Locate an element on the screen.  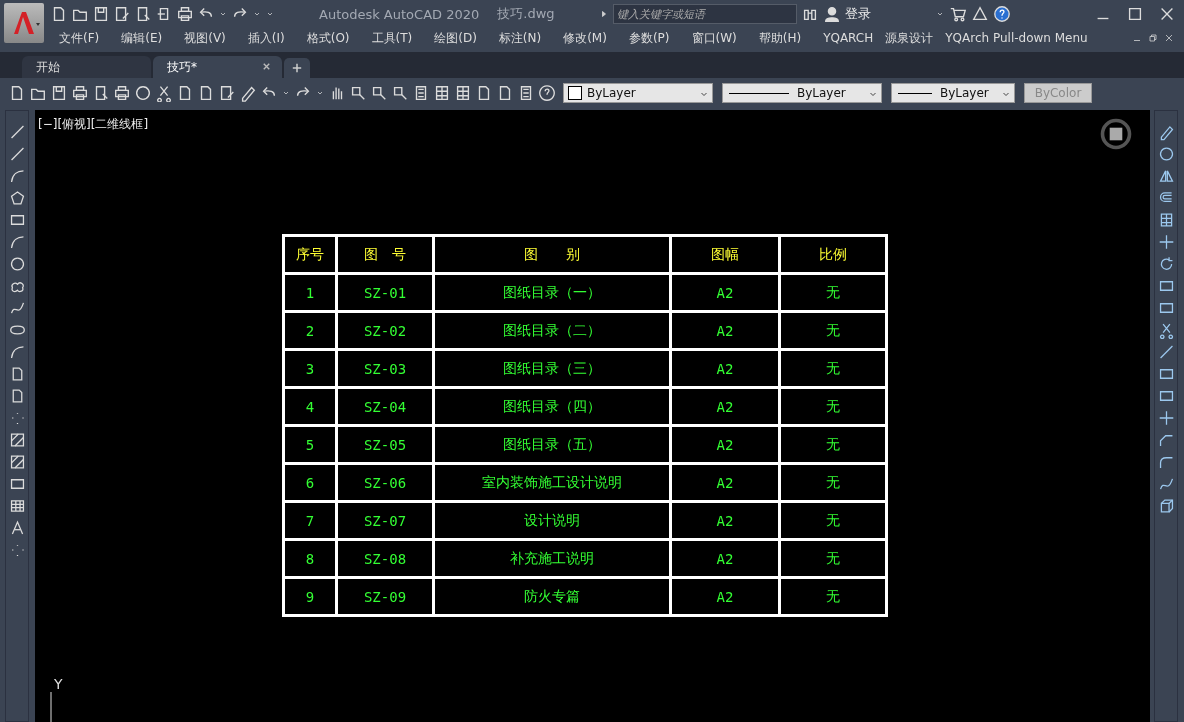
viewport-label: [−][俯视][二维线框] is located at coordinates (93, 124).